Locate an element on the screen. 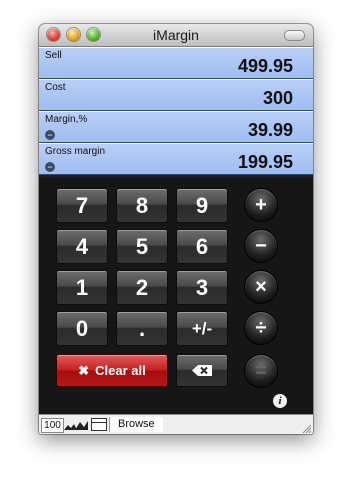 Image resolution: width=351 pixels, height=486 pixels. field-label: Gross margin is located at coordinates (75, 151).